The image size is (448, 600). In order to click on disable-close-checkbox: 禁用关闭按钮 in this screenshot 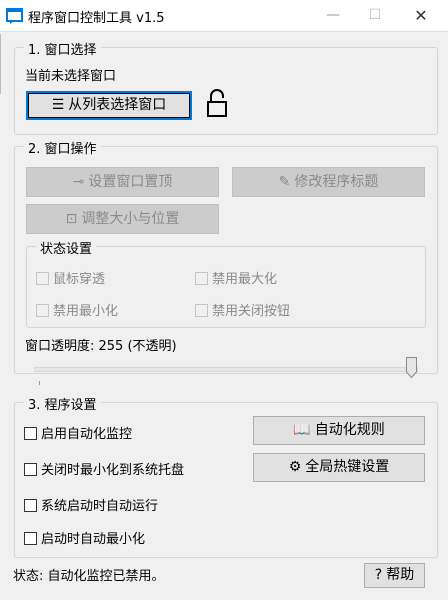, I will do `click(242, 309)`.